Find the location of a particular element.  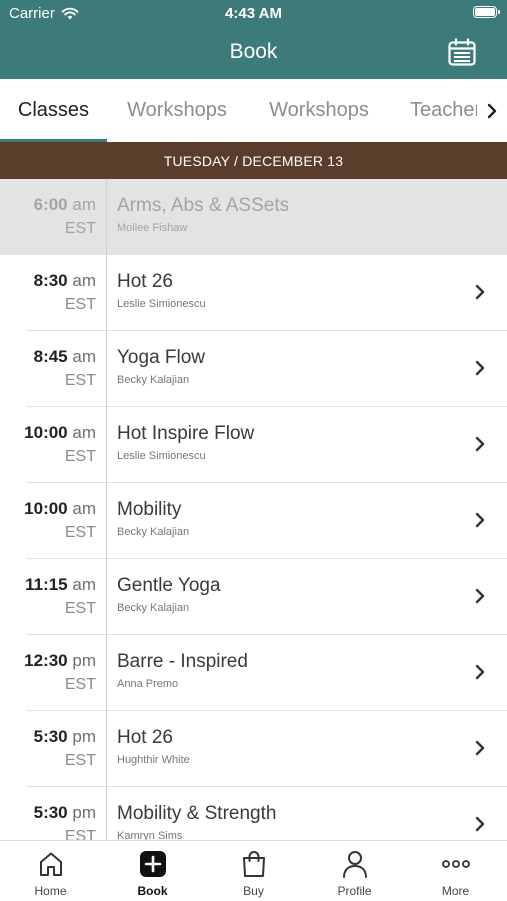

class-row: 8:45 am EST Yoga Flow Becky Kalajian is located at coordinates (253, 369).